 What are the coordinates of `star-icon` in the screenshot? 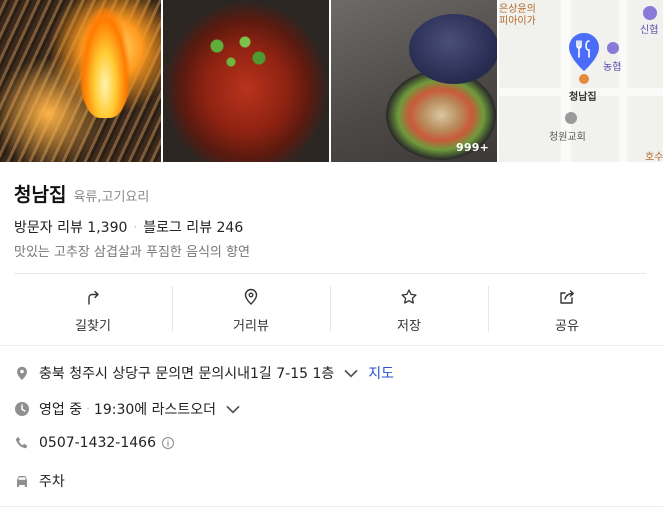 It's located at (409, 296).